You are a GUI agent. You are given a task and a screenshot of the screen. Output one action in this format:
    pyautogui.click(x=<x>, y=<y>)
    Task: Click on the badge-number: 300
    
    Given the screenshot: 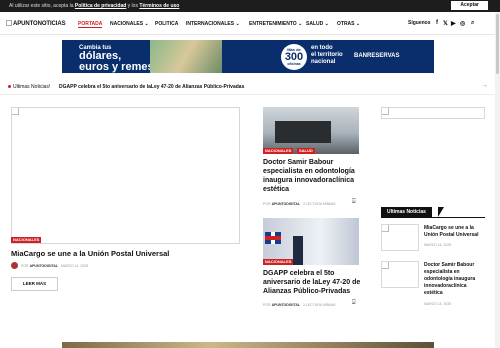 What is the action you would take?
    pyautogui.click(x=294, y=57)
    